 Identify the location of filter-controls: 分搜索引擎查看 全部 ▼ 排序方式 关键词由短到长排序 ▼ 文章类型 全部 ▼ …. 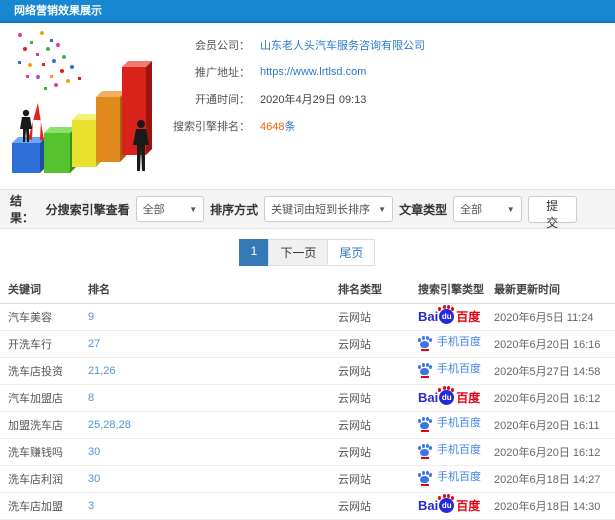
(311, 212).